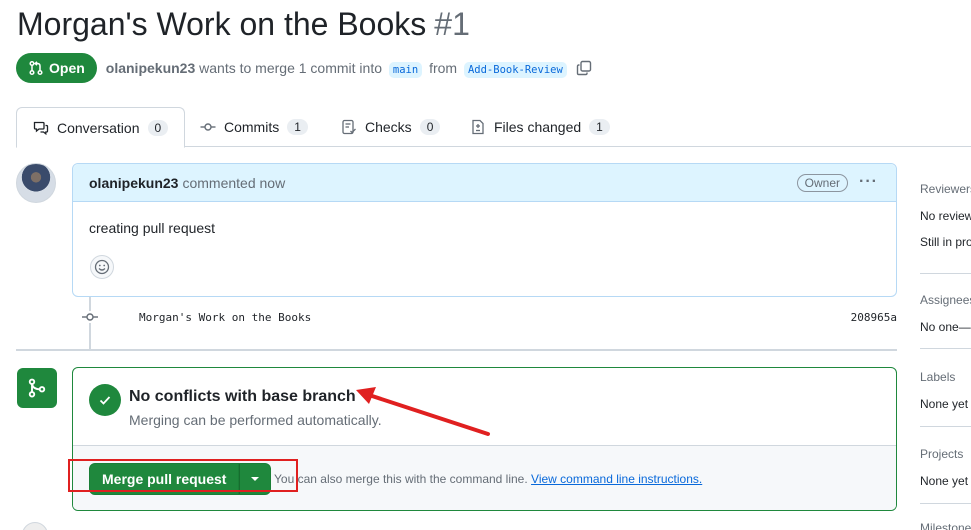 This screenshot has width=971, height=530. I want to click on pr-number: #1, so click(452, 24).